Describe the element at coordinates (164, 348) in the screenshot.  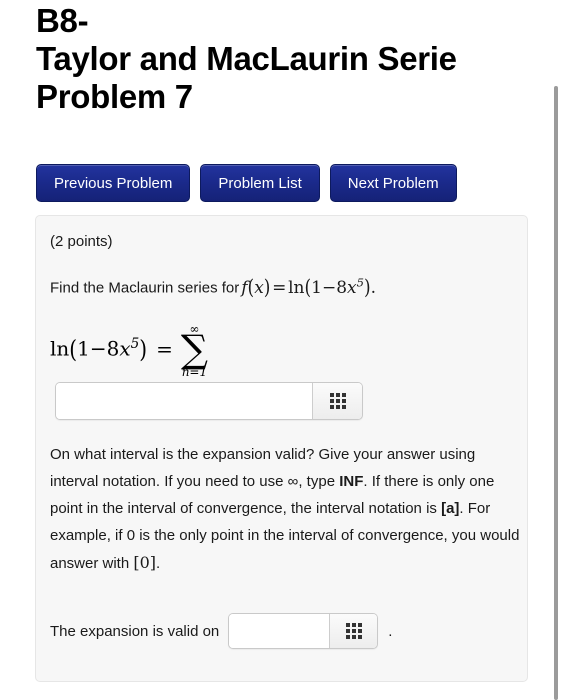
I see `display-eq-equals: =` at that location.